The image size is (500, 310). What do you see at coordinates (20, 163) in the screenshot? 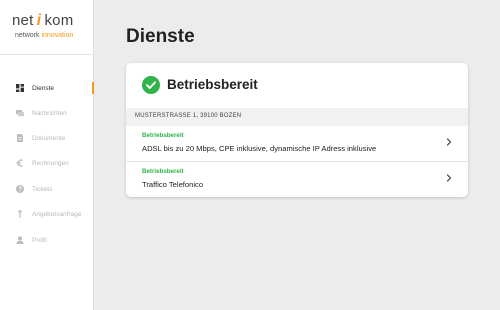
I see `euro-icon` at bounding box center [20, 163].